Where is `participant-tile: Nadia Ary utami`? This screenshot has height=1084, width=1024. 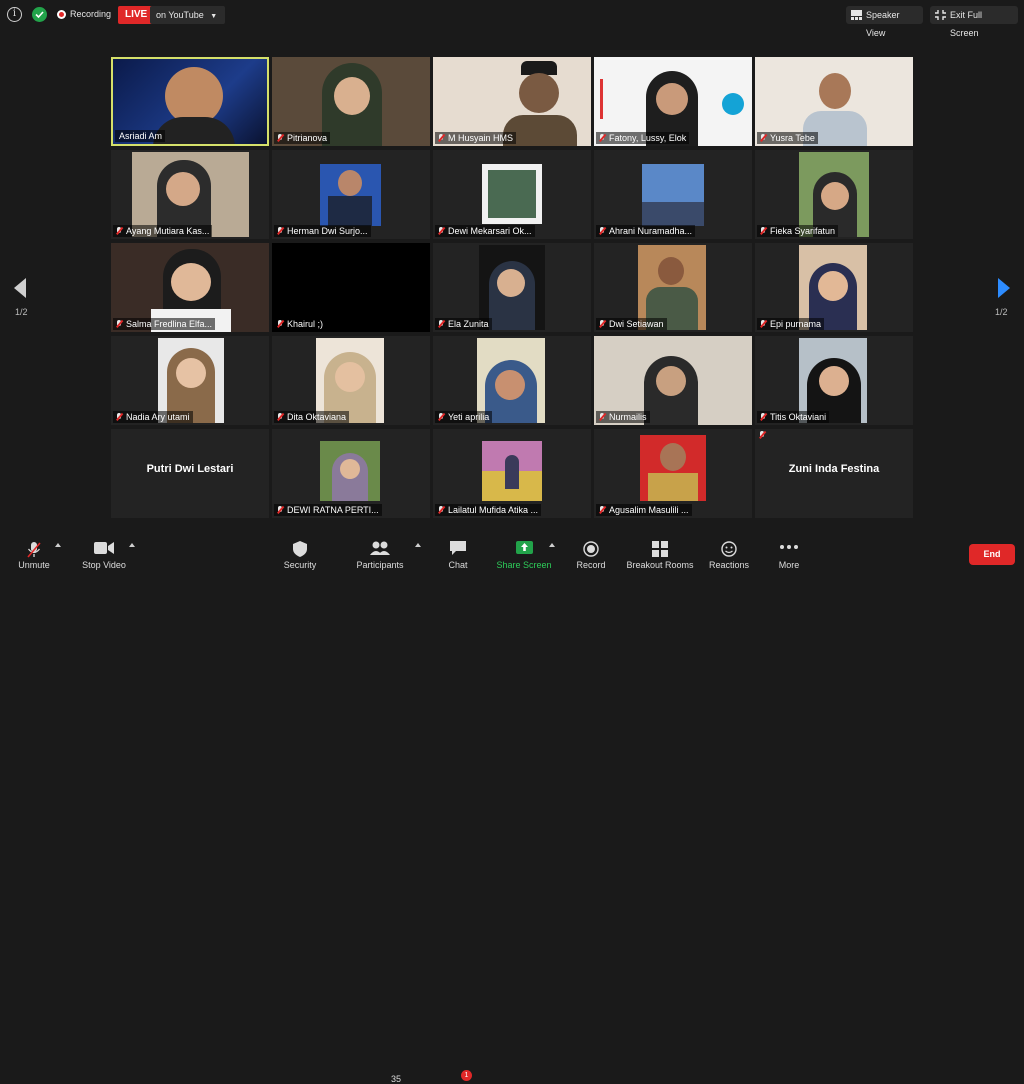 participant-tile: Nadia Ary utami is located at coordinates (190, 380).